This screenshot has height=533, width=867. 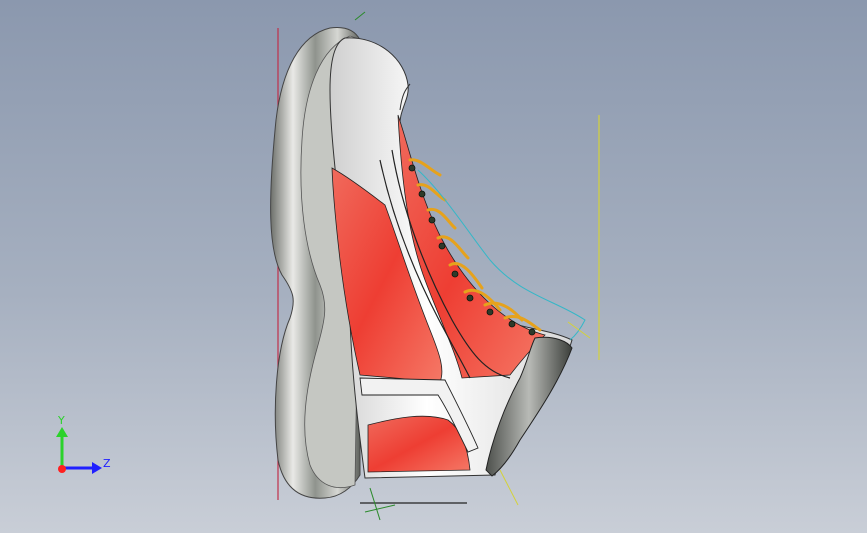 I want to click on bottom-green-line-b, so click(x=380, y=508).